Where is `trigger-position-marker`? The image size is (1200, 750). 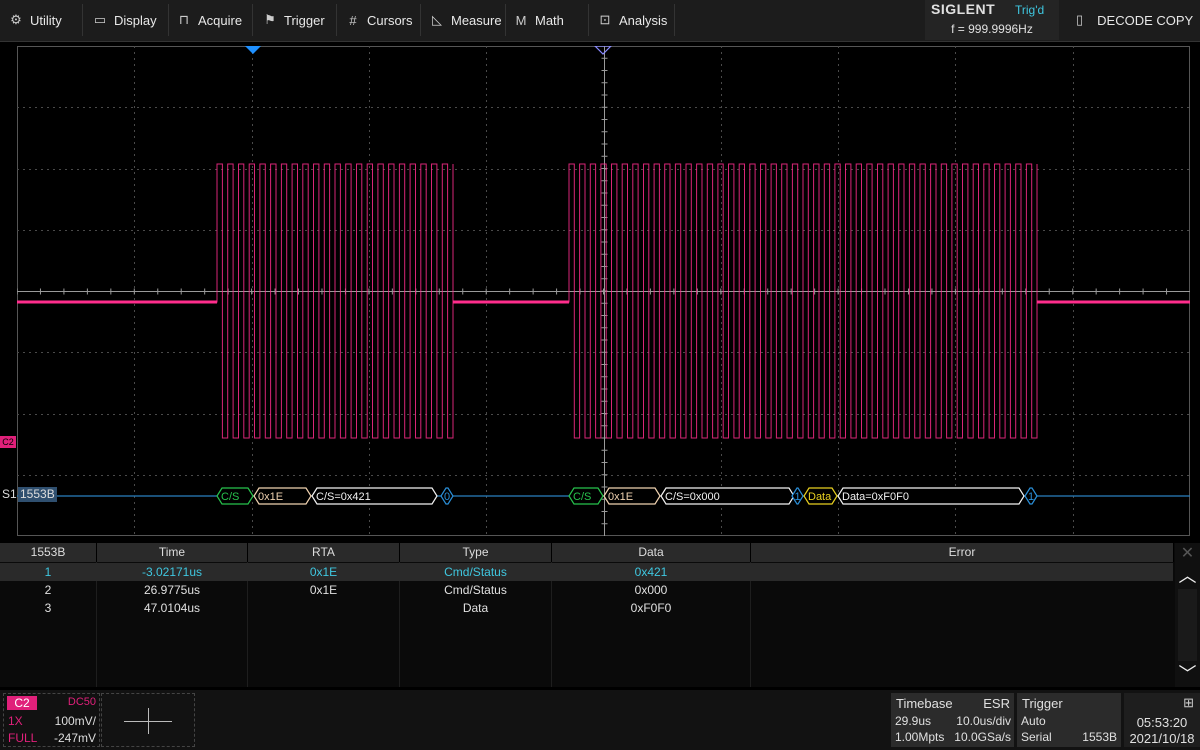
trigger-position-marker is located at coordinates (253, 50).